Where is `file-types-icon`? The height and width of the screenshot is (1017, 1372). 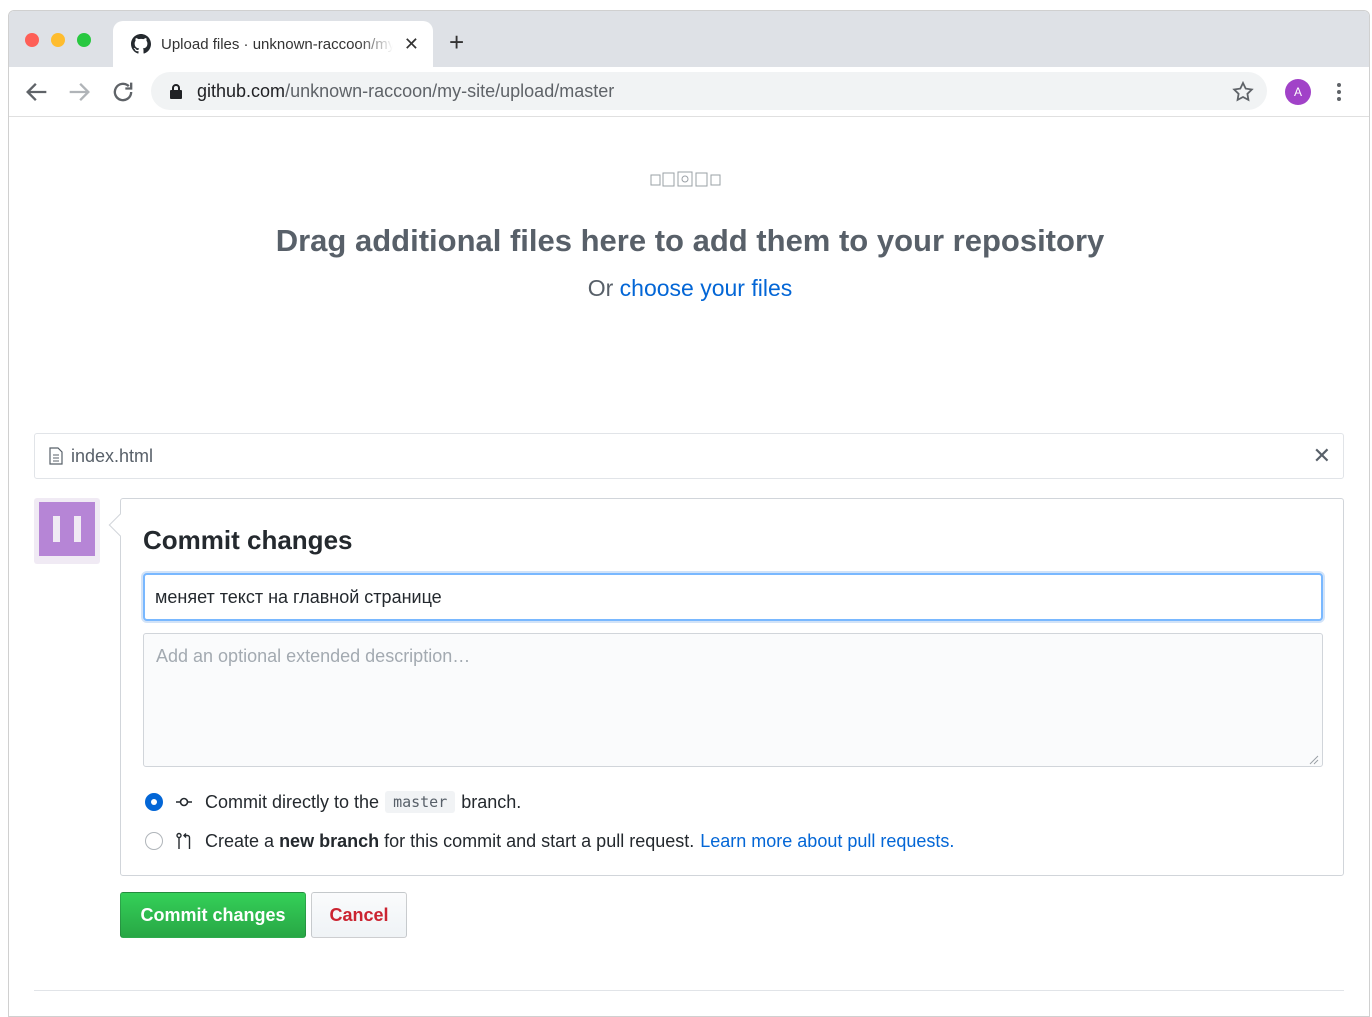
file-types-icon is located at coordinates (685, 179).